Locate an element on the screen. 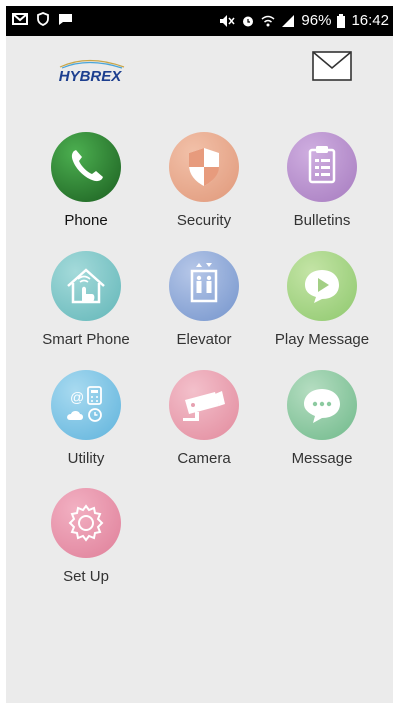  clipboard-icon is located at coordinates (322, 167).